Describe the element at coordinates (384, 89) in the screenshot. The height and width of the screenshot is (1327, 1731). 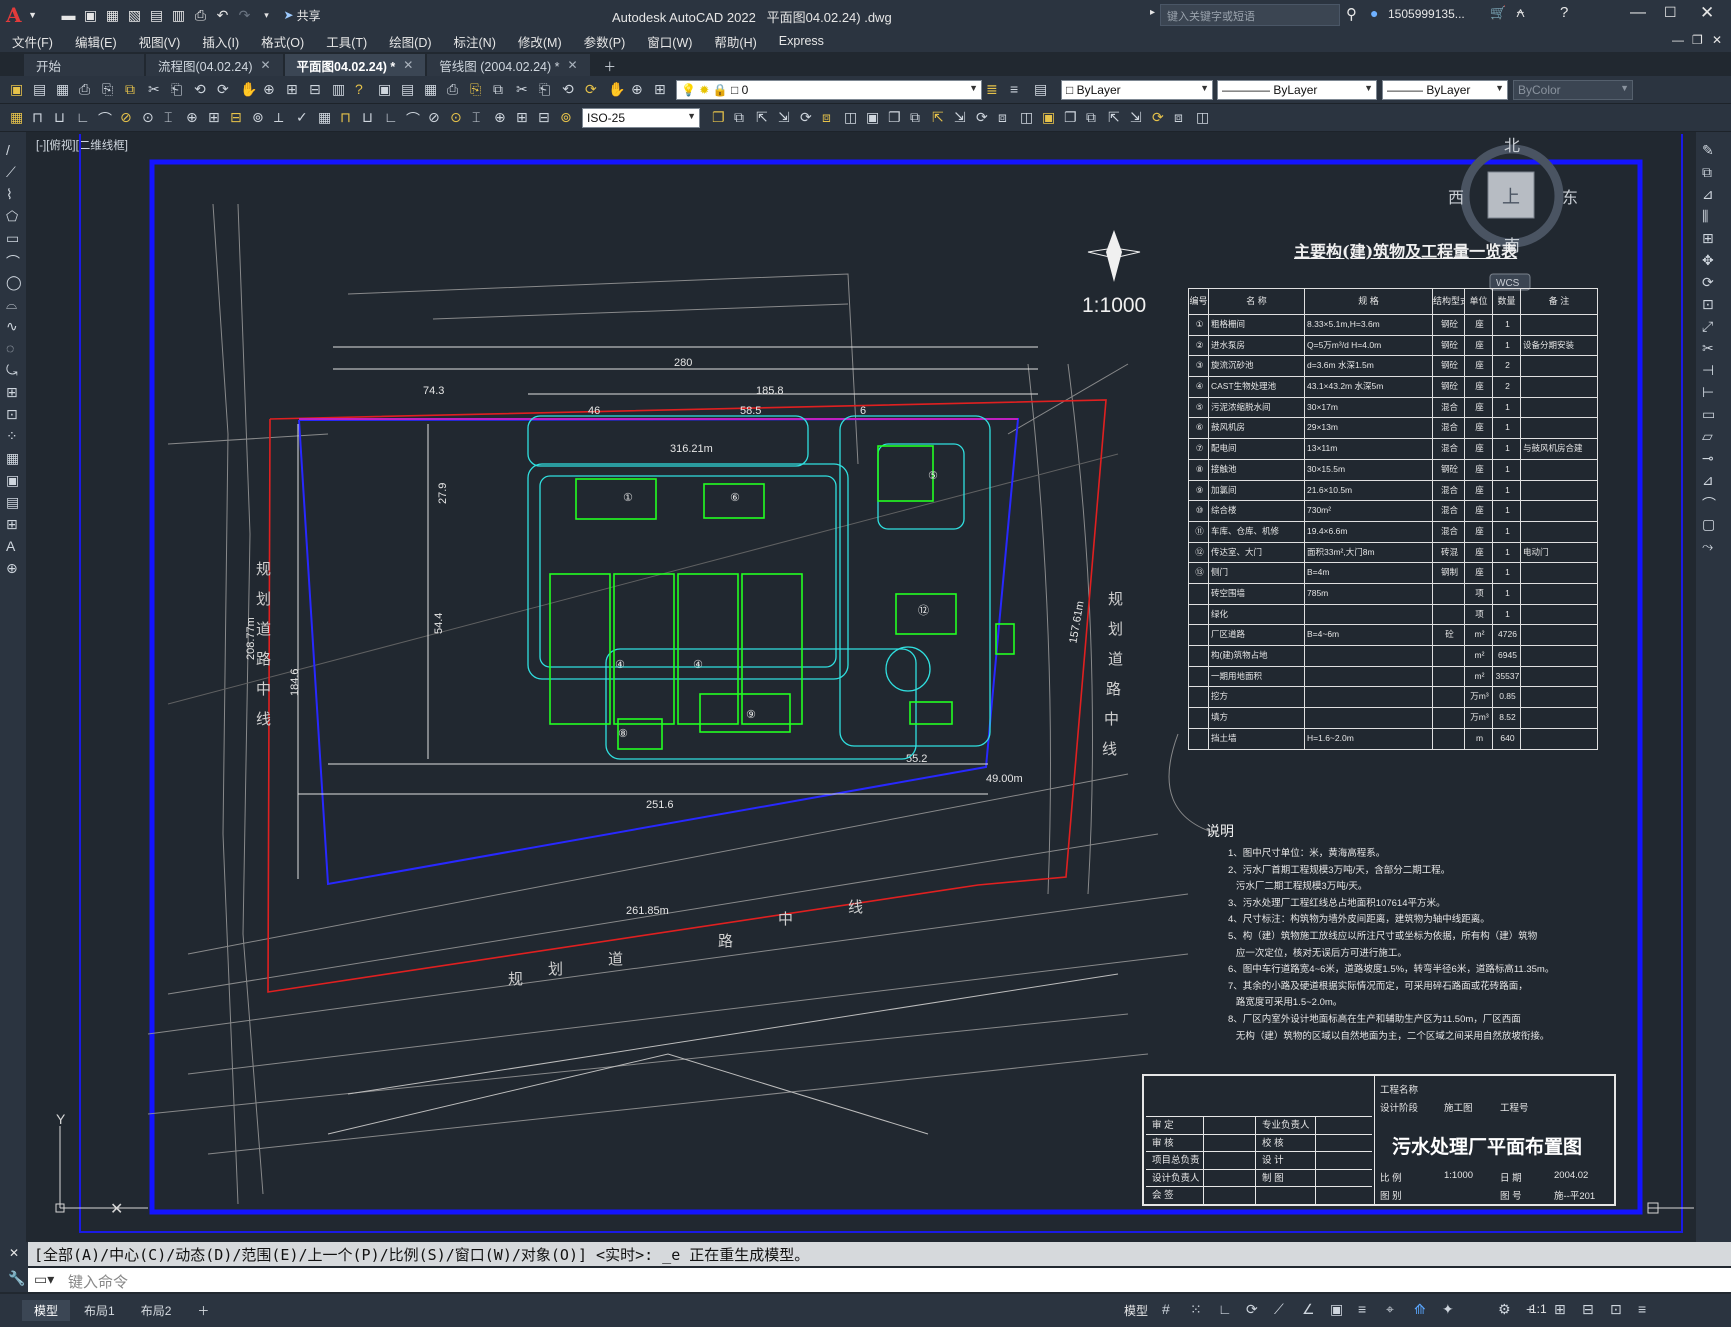
I see `std-tool-16-icon: ▣` at that location.